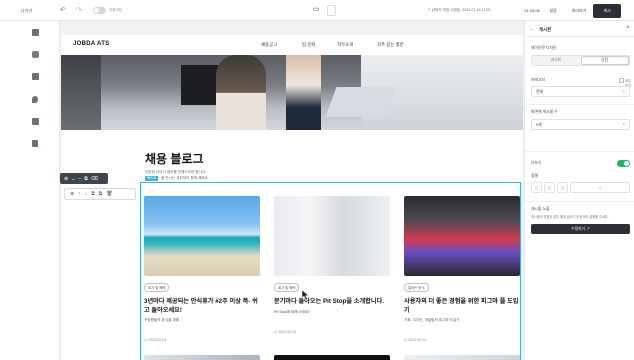 This screenshot has height=360, width=634. I want to click on edit-board-button: 수정하기 ↗, so click(580, 229).